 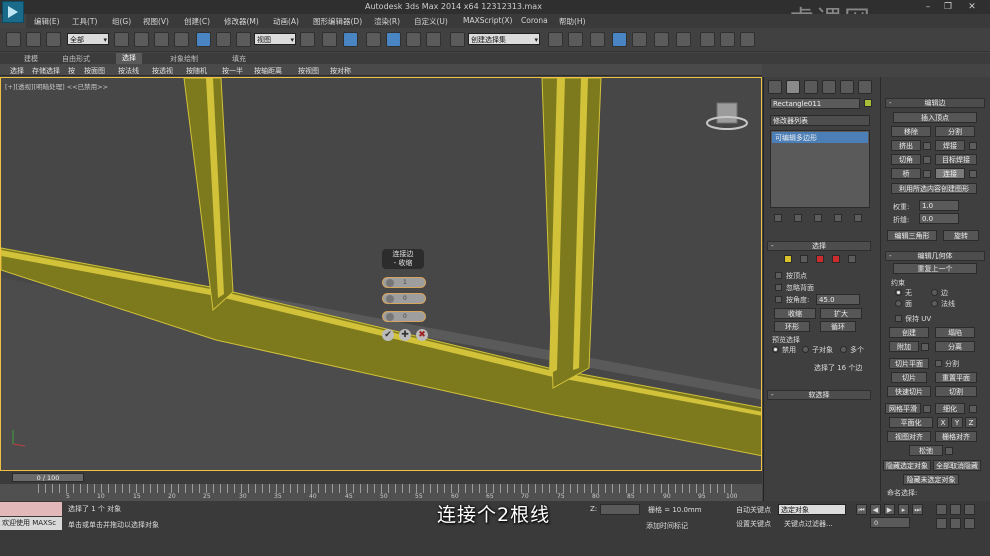 I want to click on angle-spinner: 45.0, so click(x=838, y=299).